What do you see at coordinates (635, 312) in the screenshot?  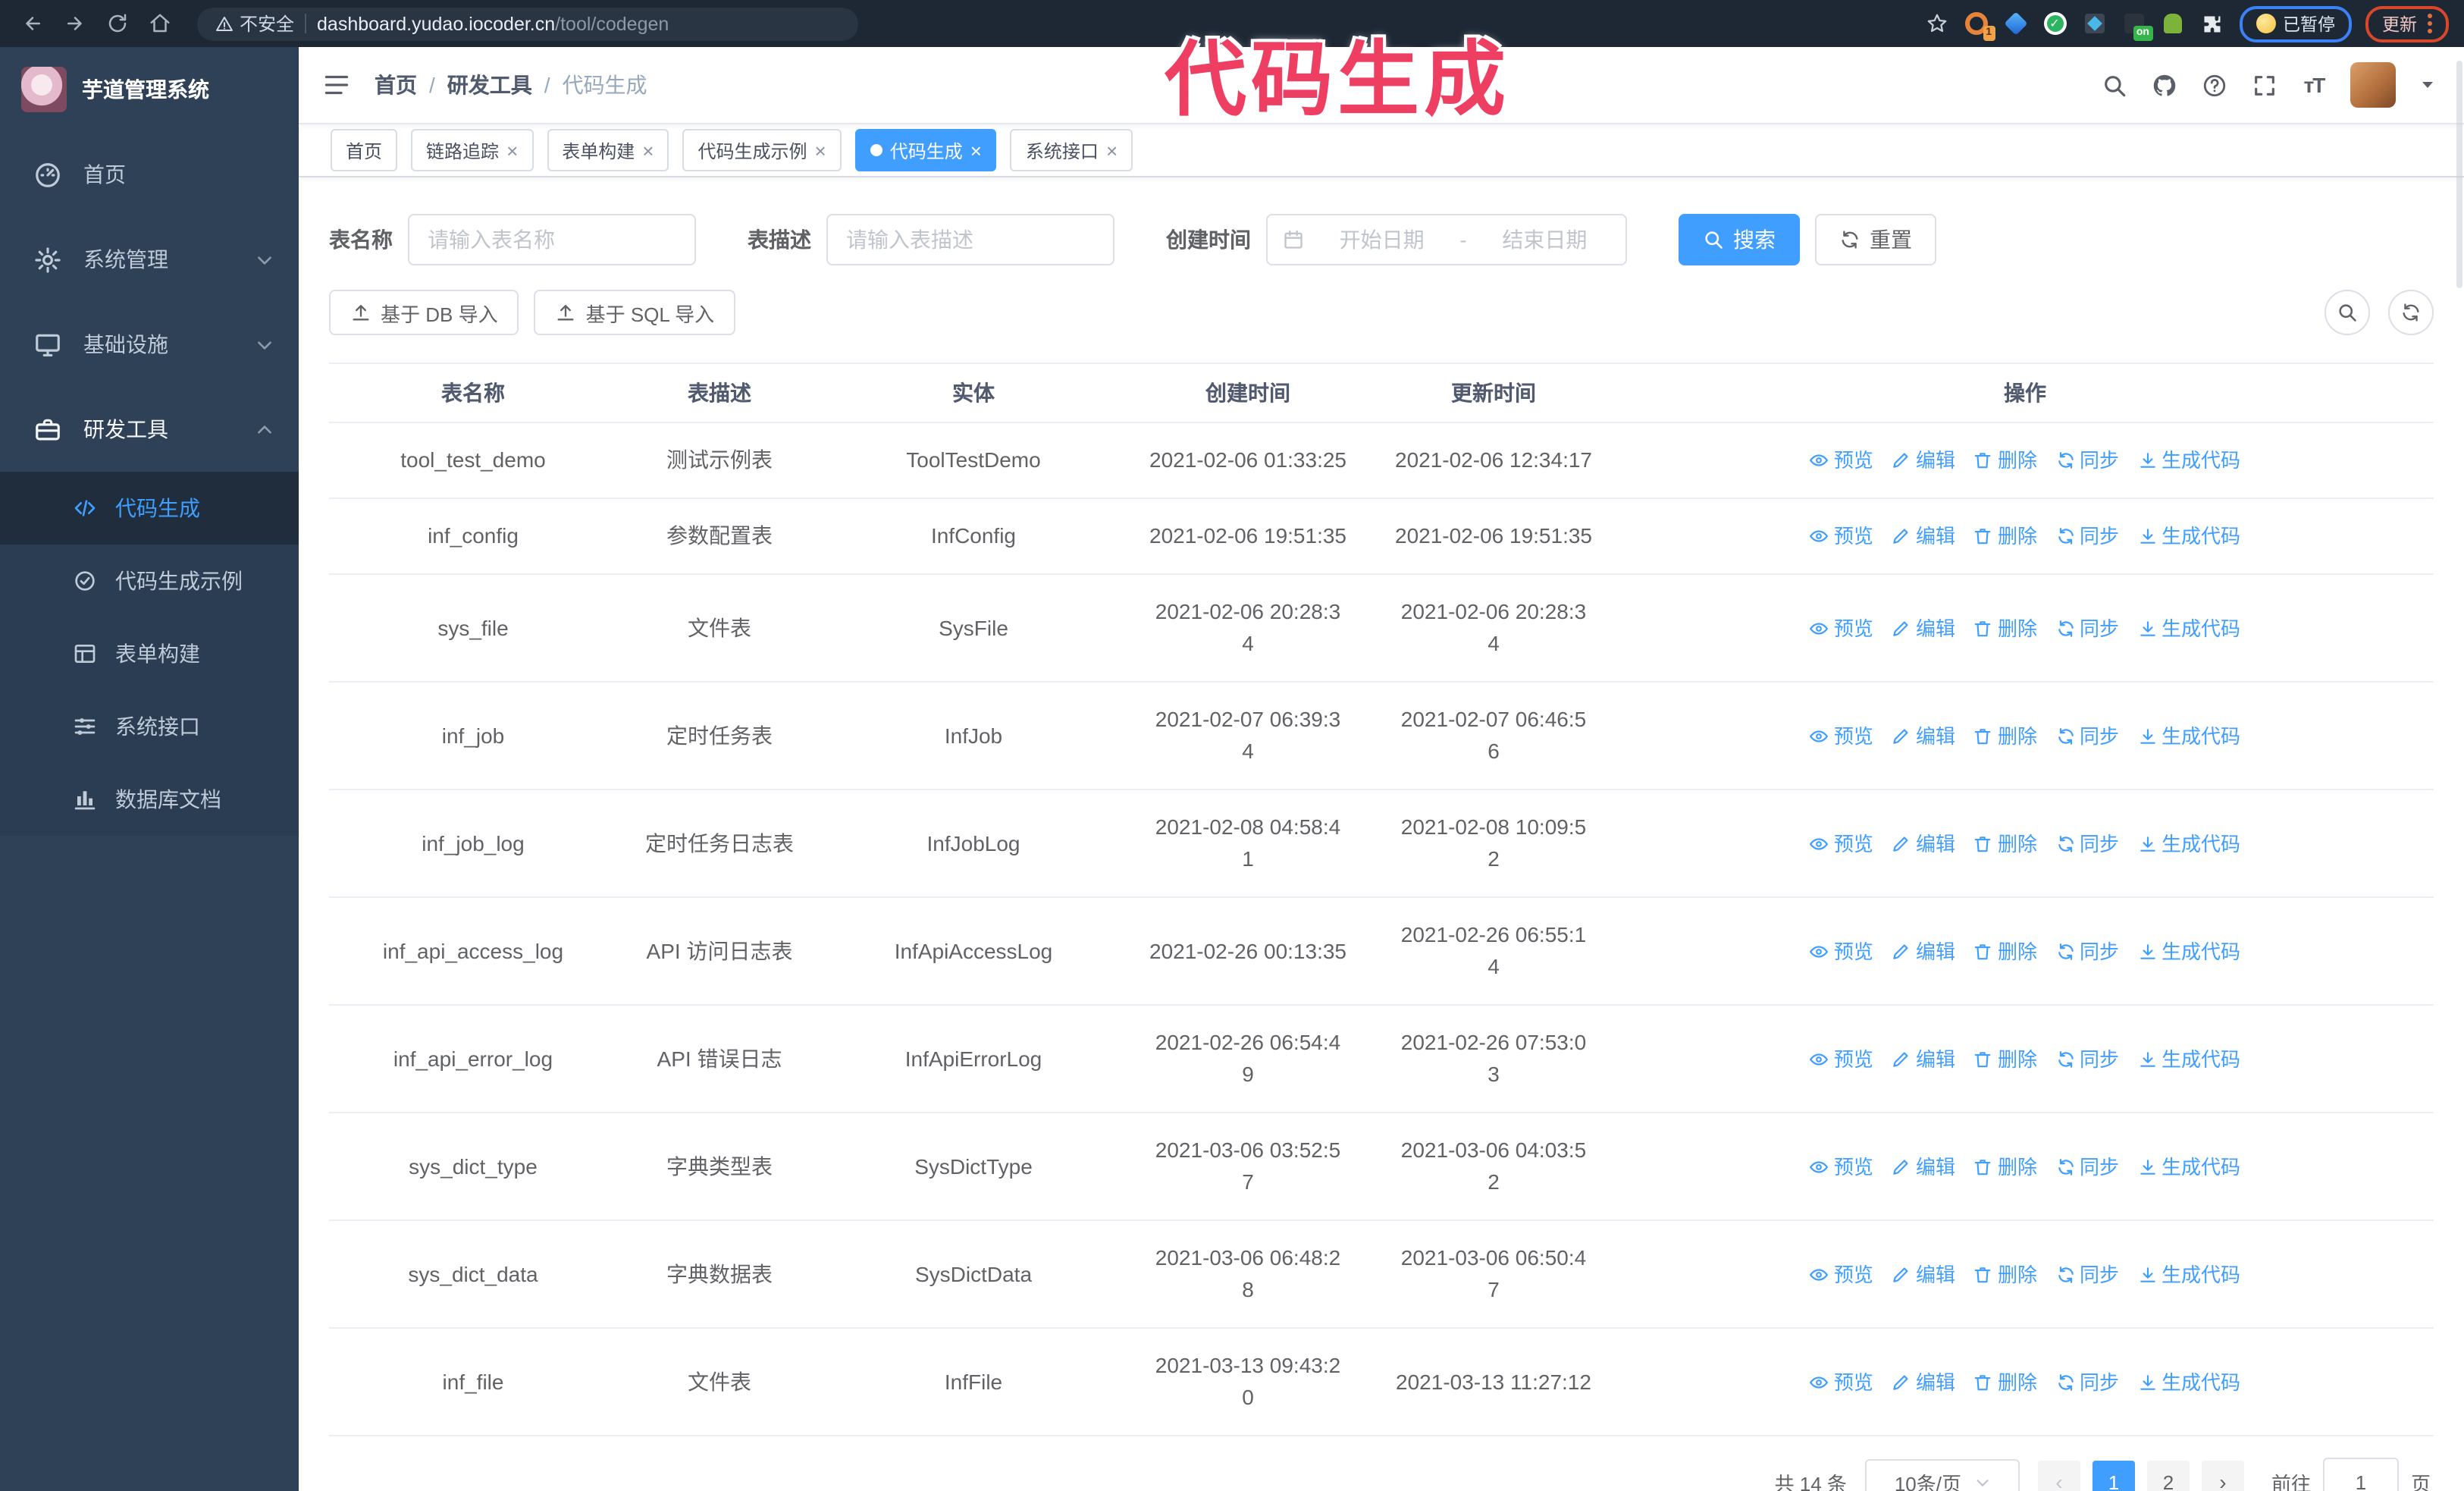 I see `import-sql-button: 基于 SQL 导入` at bounding box center [635, 312].